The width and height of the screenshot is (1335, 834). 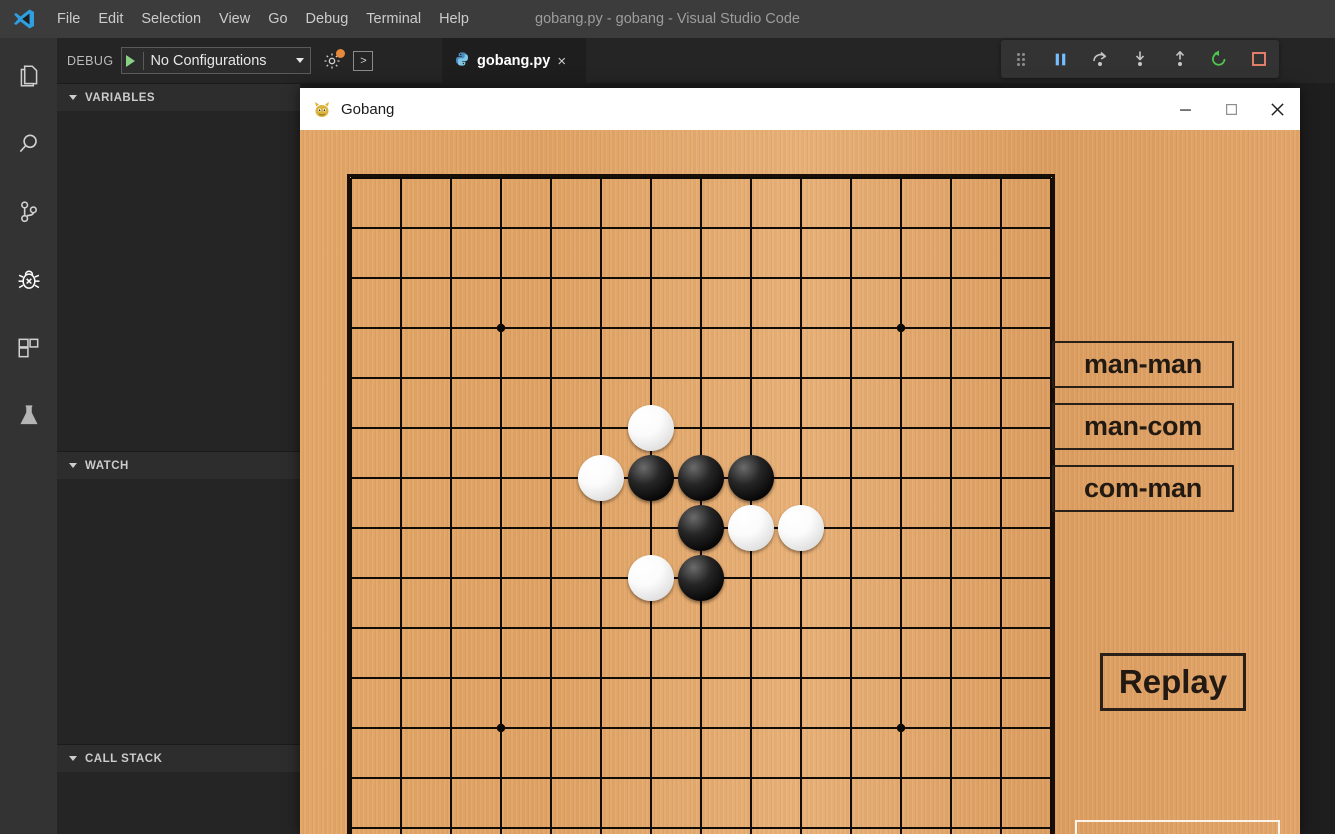 I want to click on debug-configuration-select: No Configurations, so click(x=216, y=60).